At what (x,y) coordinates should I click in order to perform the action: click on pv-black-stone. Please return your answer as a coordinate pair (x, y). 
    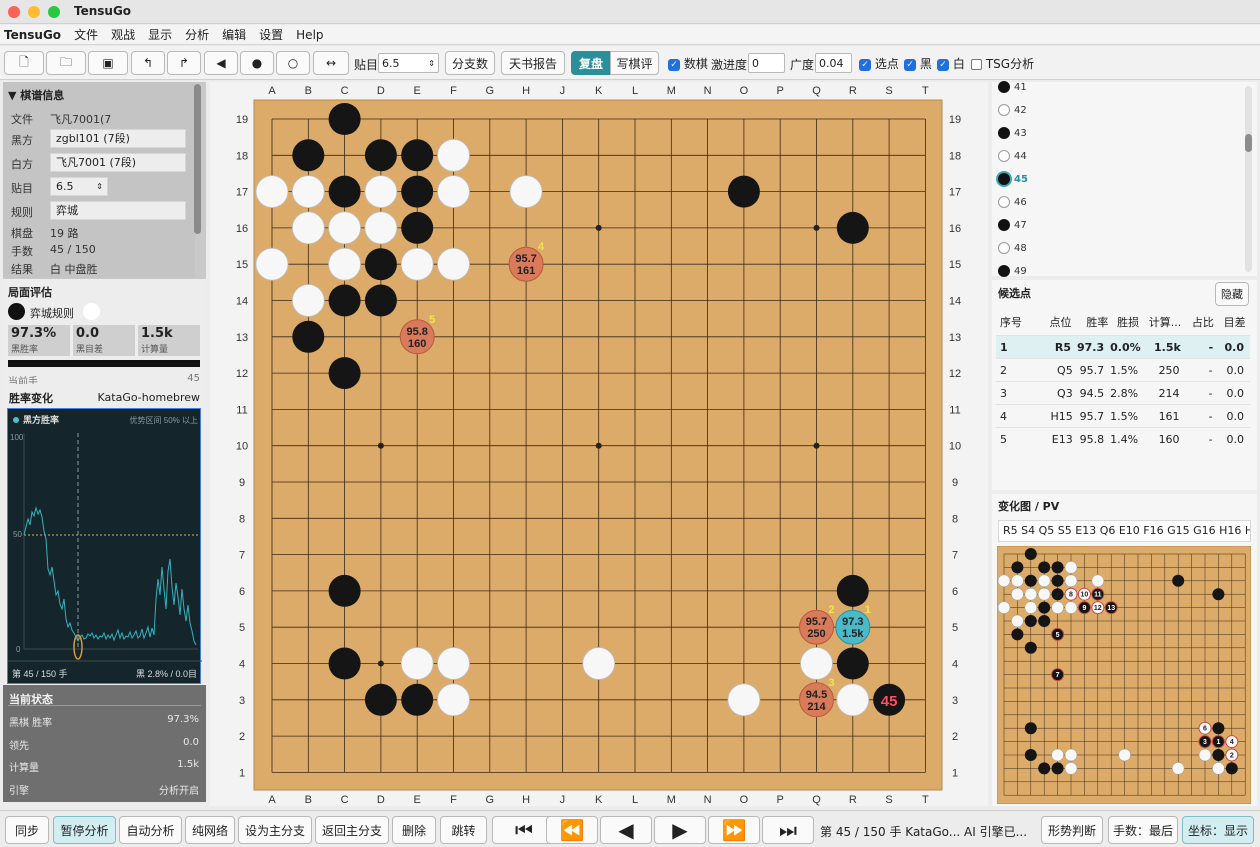
    Looking at the image, I should click on (1017, 567).